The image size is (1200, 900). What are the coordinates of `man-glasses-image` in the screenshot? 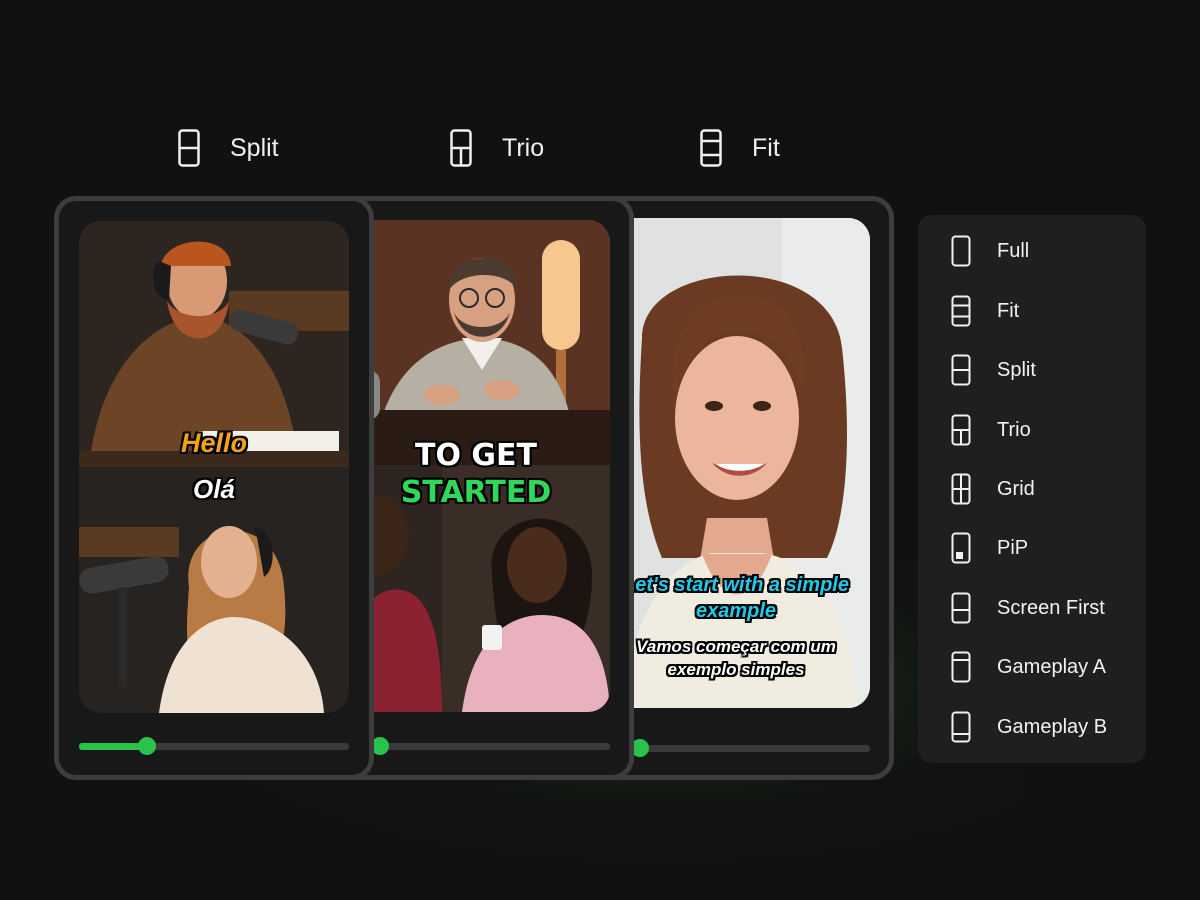 It's located at (476, 342).